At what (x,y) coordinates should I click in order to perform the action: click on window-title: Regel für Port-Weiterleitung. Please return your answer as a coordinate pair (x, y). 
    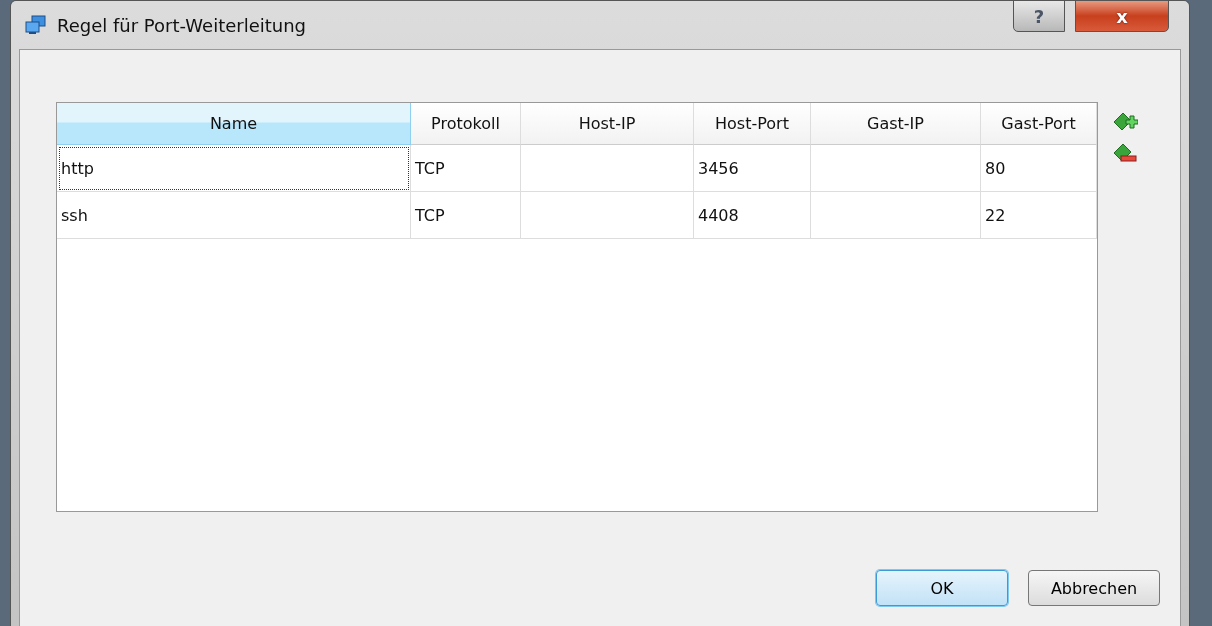
    Looking at the image, I should click on (182, 25).